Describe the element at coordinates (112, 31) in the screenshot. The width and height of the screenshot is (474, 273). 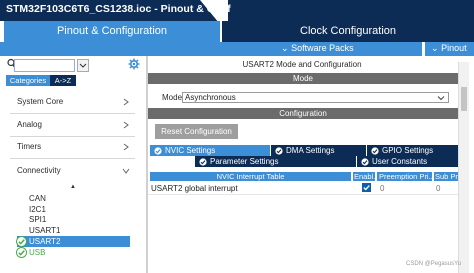
I see `tab-pinout-configuration: Pinout & Configuration` at that location.